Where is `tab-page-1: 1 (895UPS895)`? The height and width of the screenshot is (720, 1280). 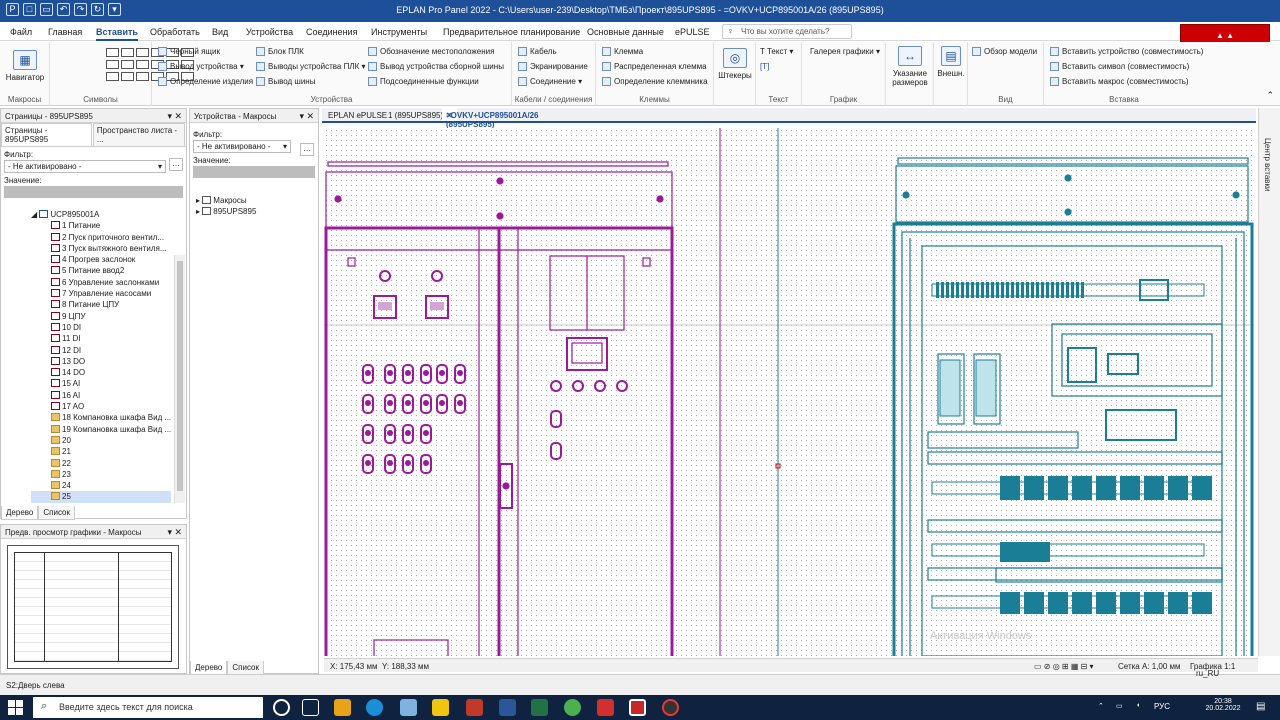
tab-page-1: 1 (895UPS895) is located at coordinates (415, 115).